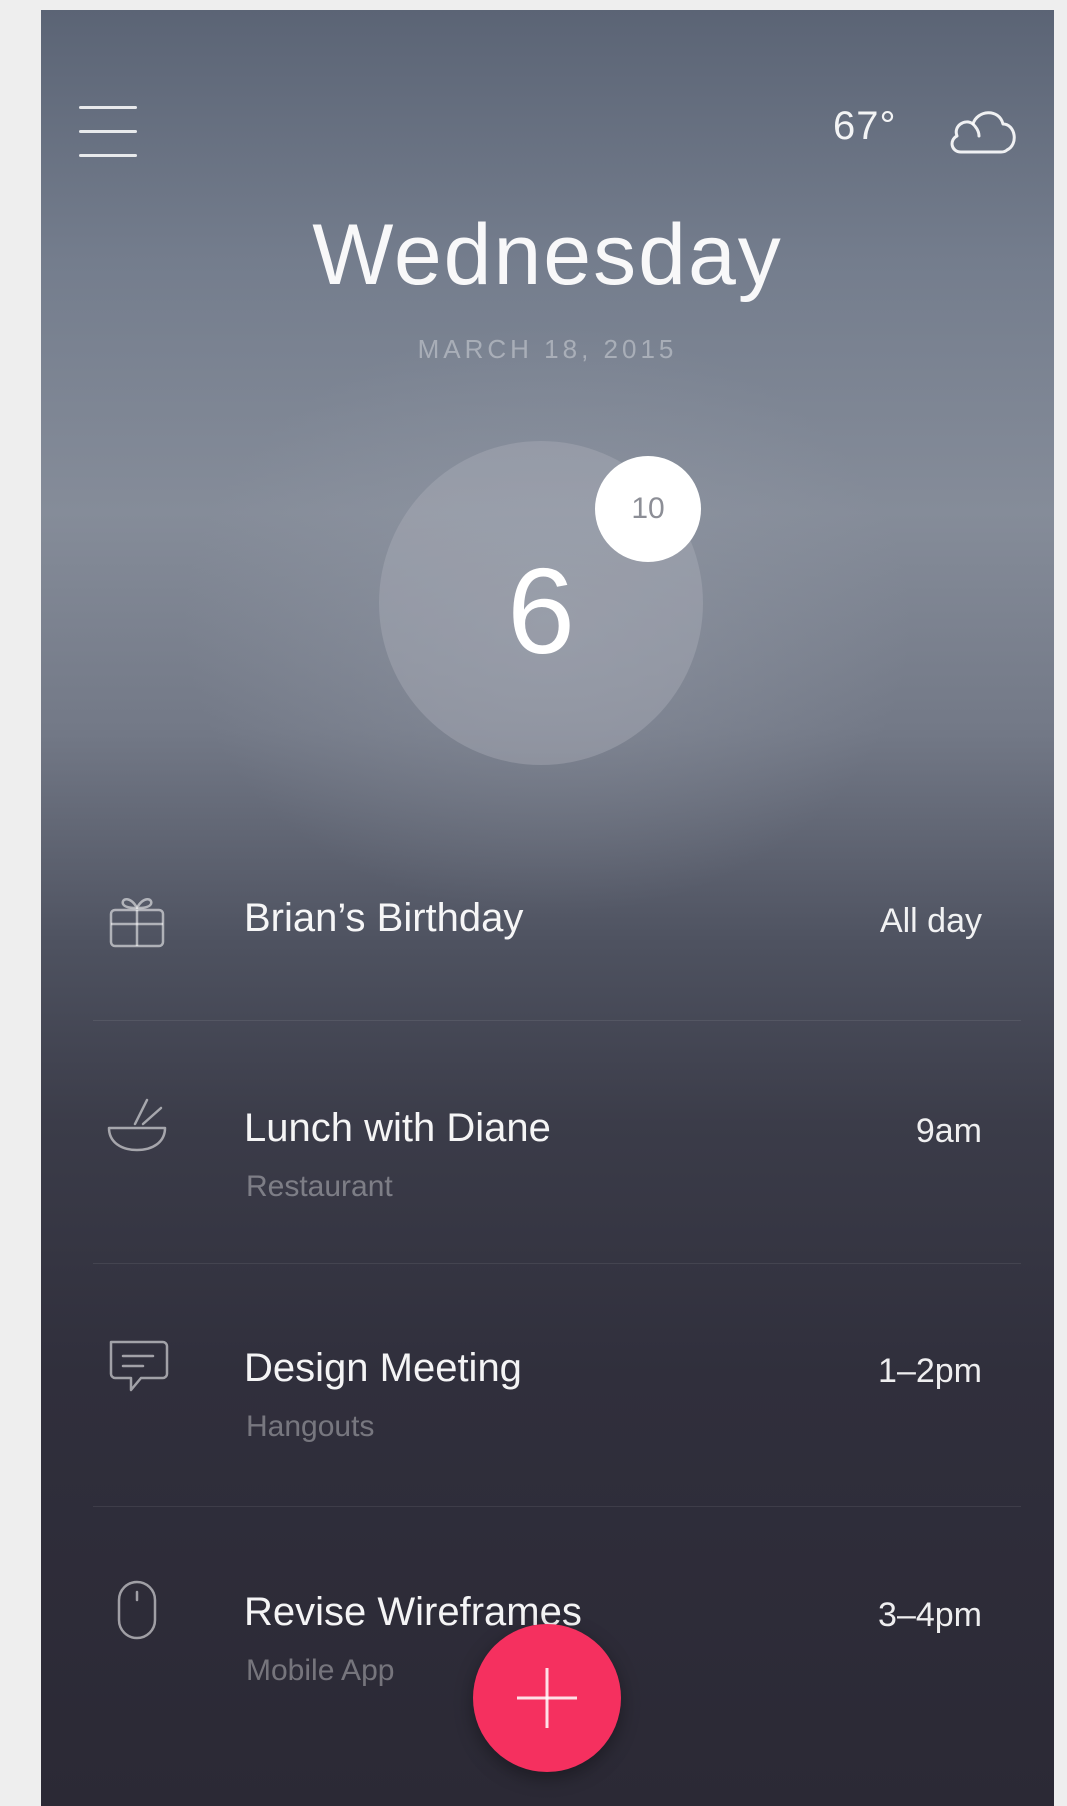  I want to click on chat-bubble-icon, so click(139, 1366).